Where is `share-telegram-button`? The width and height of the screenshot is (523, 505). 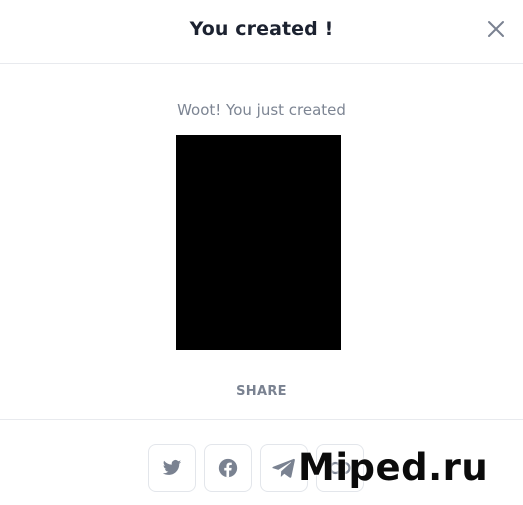 share-telegram-button is located at coordinates (284, 468).